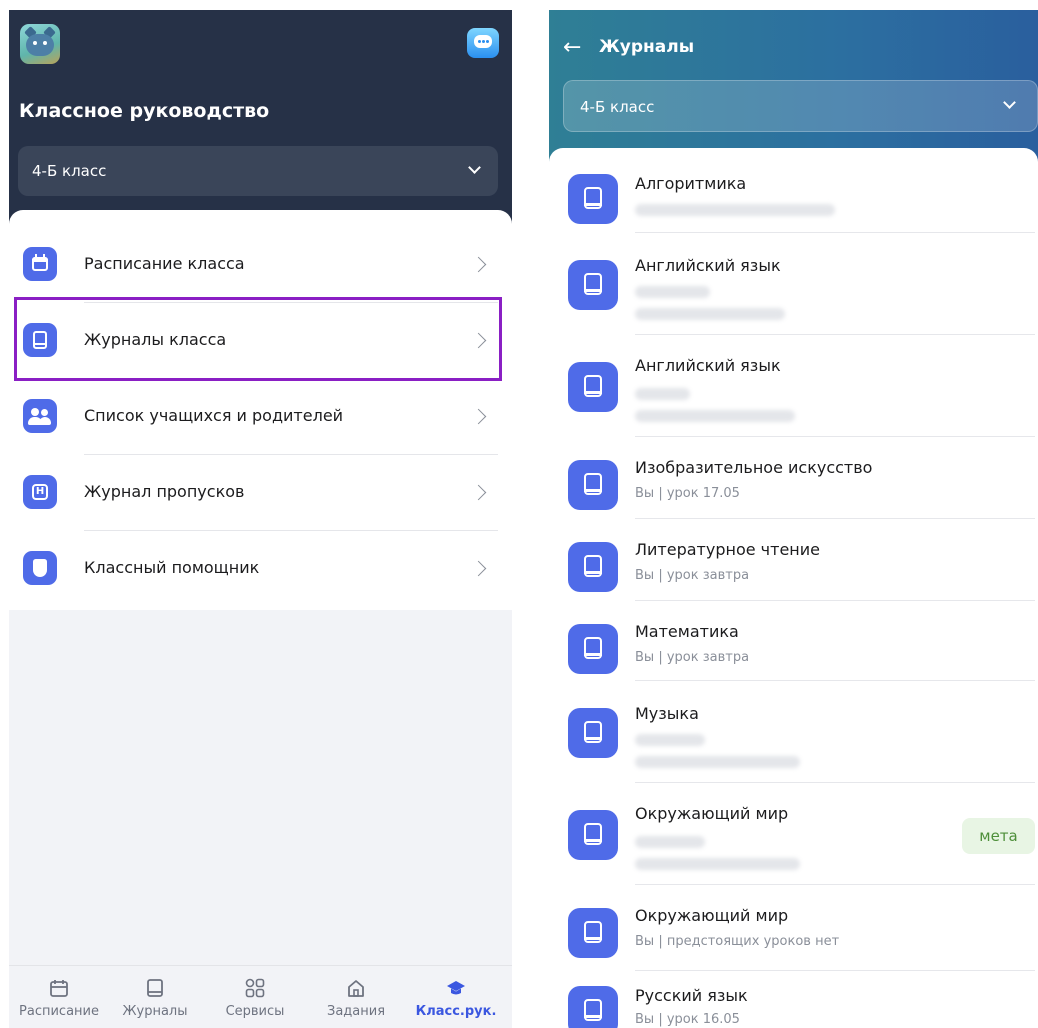  I want to click on menu-item-class-schedule: Расписание класса, so click(260, 265).